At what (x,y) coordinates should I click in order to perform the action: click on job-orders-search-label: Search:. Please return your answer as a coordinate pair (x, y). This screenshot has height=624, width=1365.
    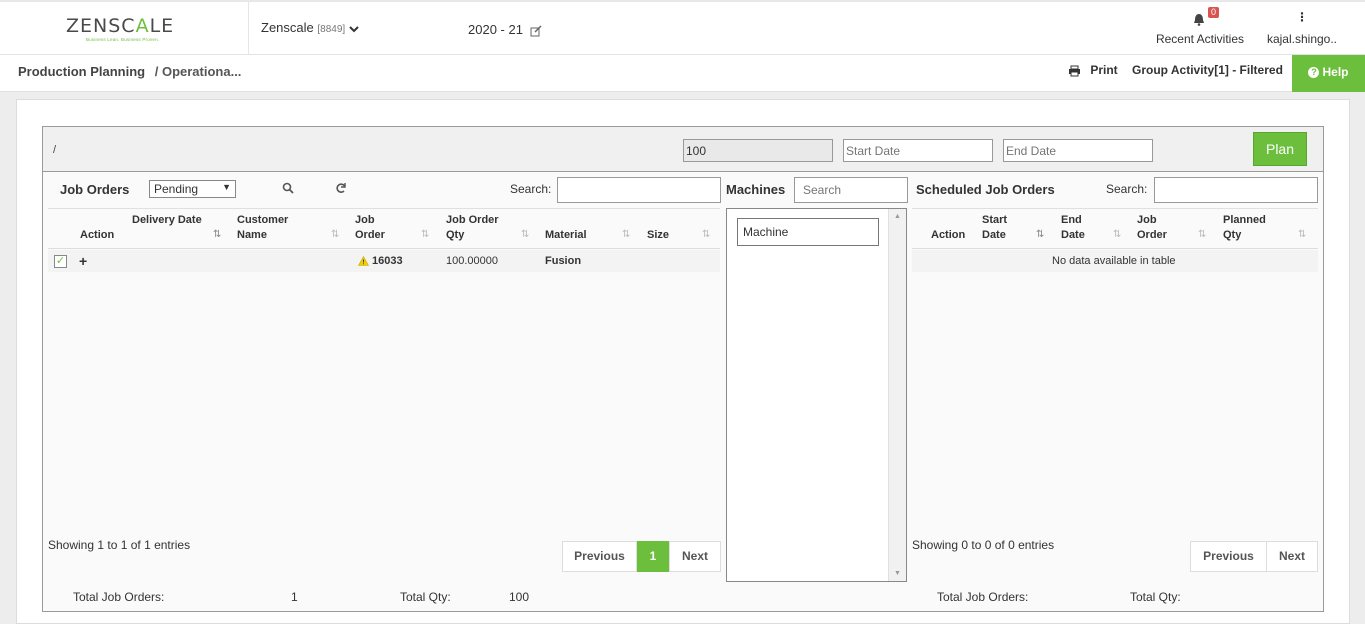
    Looking at the image, I should click on (531, 189).